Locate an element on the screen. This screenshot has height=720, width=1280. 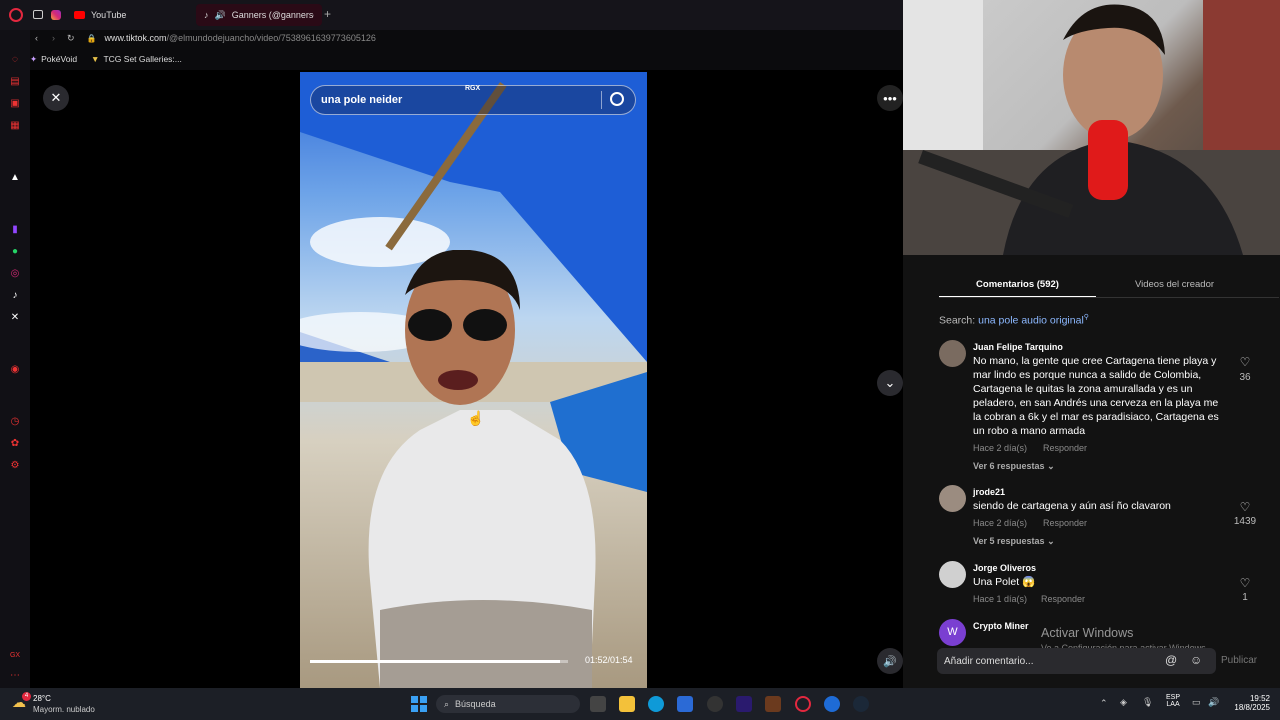
search-small-icon: ⚲ is located at coordinates (1086, 317).